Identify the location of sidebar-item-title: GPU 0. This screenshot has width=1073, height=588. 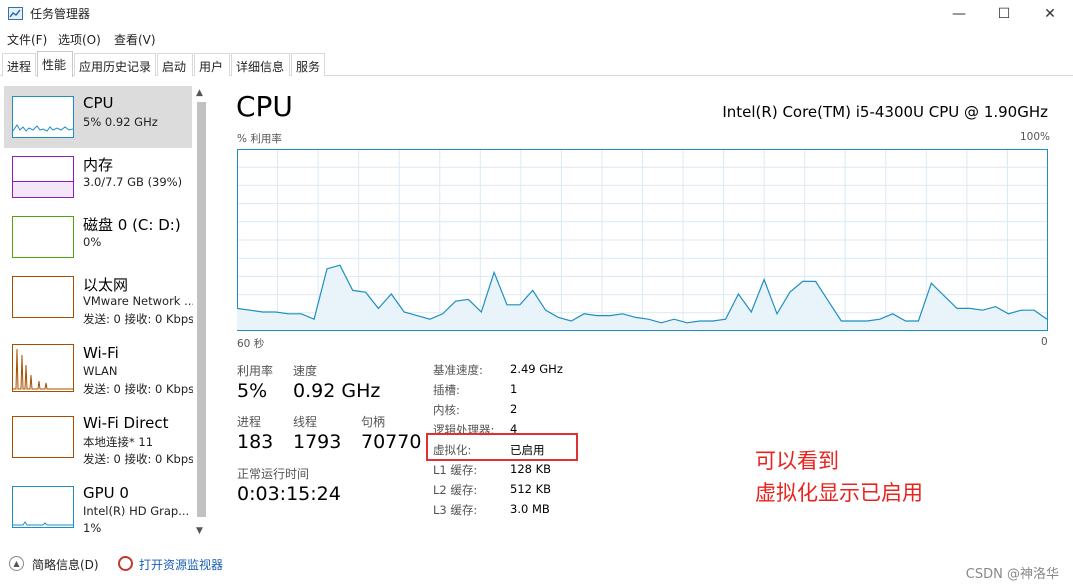
(106, 493).